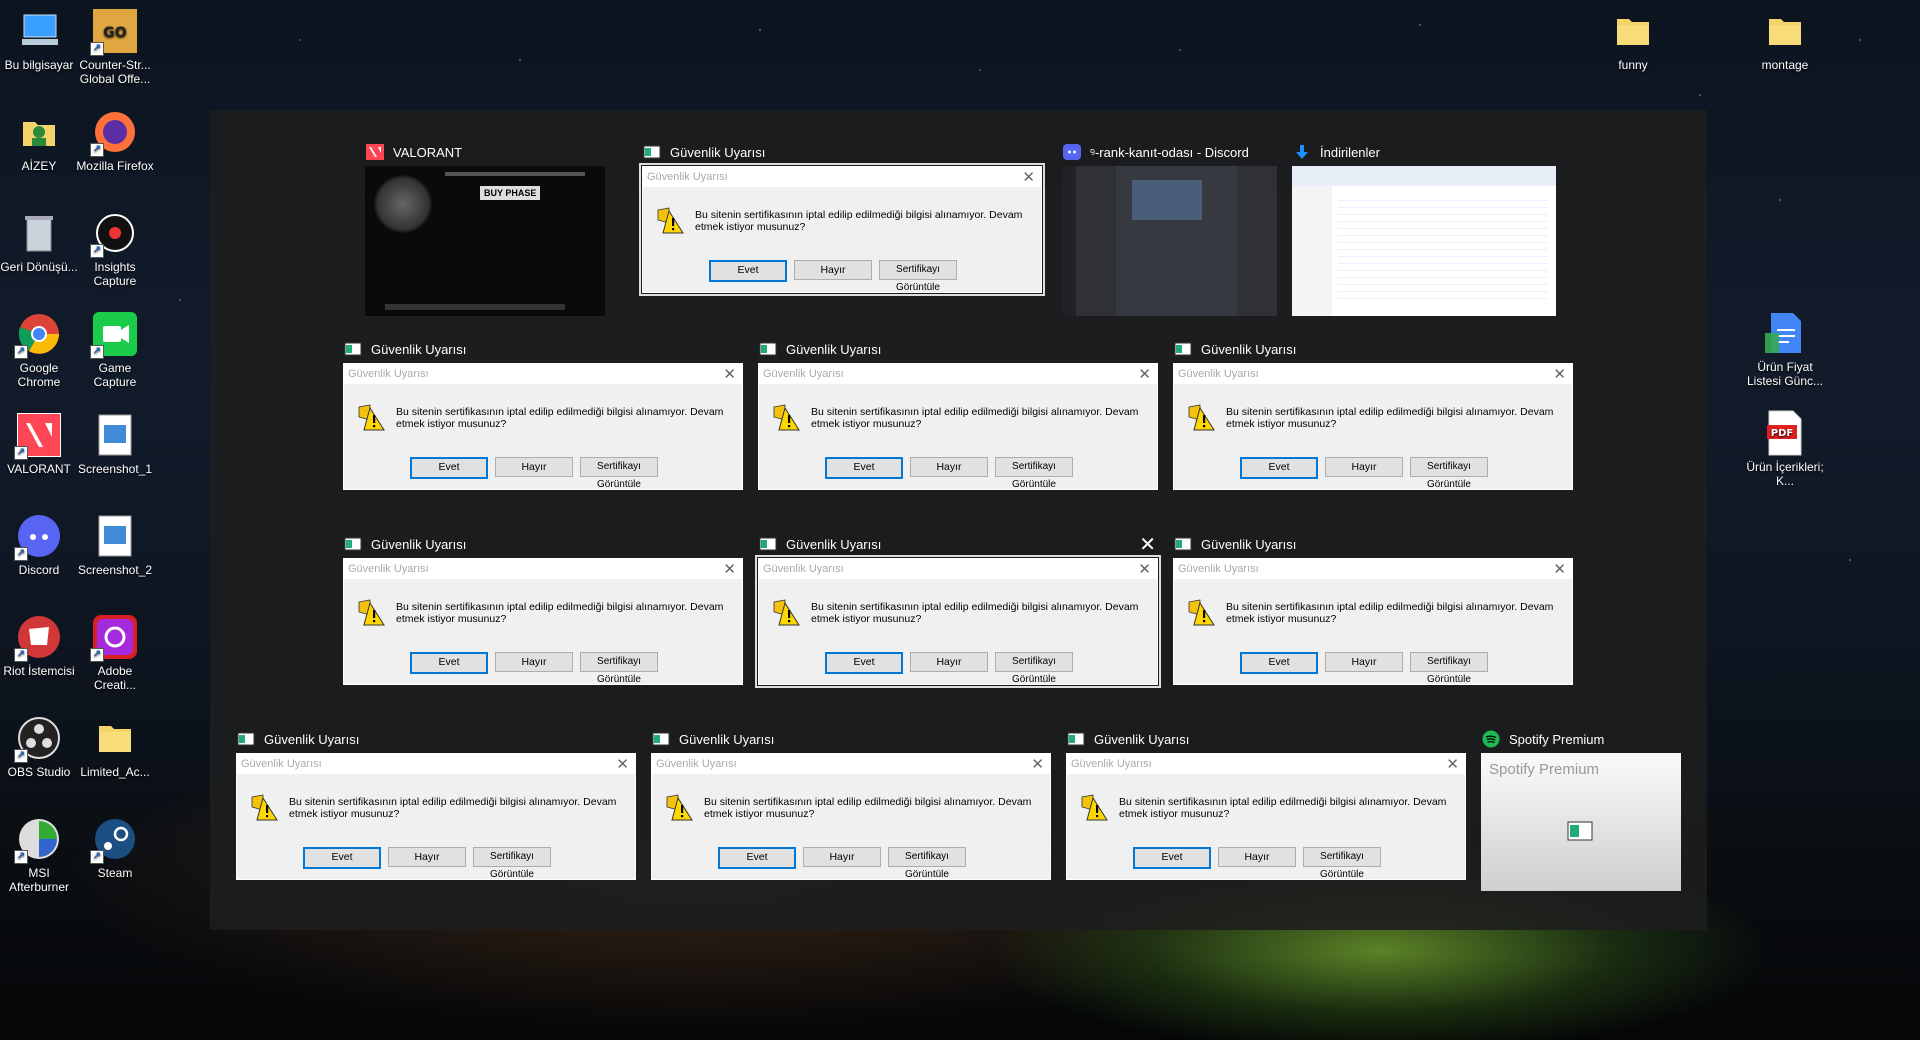 The image size is (1920, 1040). Describe the element at coordinates (1427, 227) in the screenshot. I see `window-downloads: İndirilenler` at that location.